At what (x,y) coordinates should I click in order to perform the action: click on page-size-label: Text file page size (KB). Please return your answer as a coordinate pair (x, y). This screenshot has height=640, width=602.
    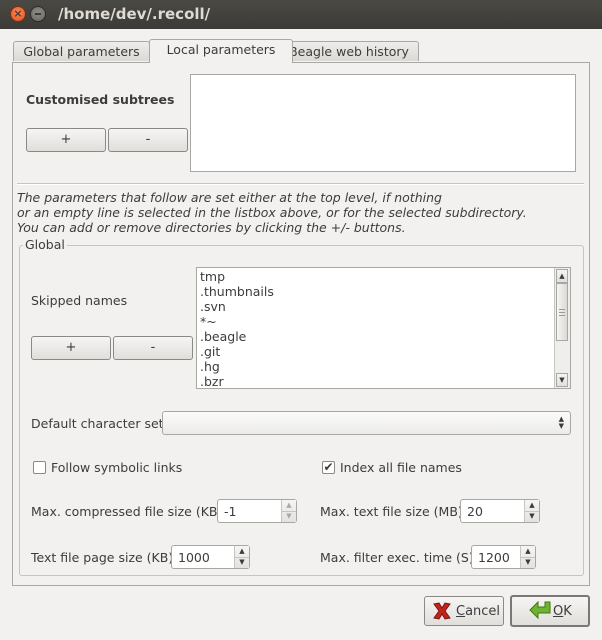
    Looking at the image, I should click on (102, 557).